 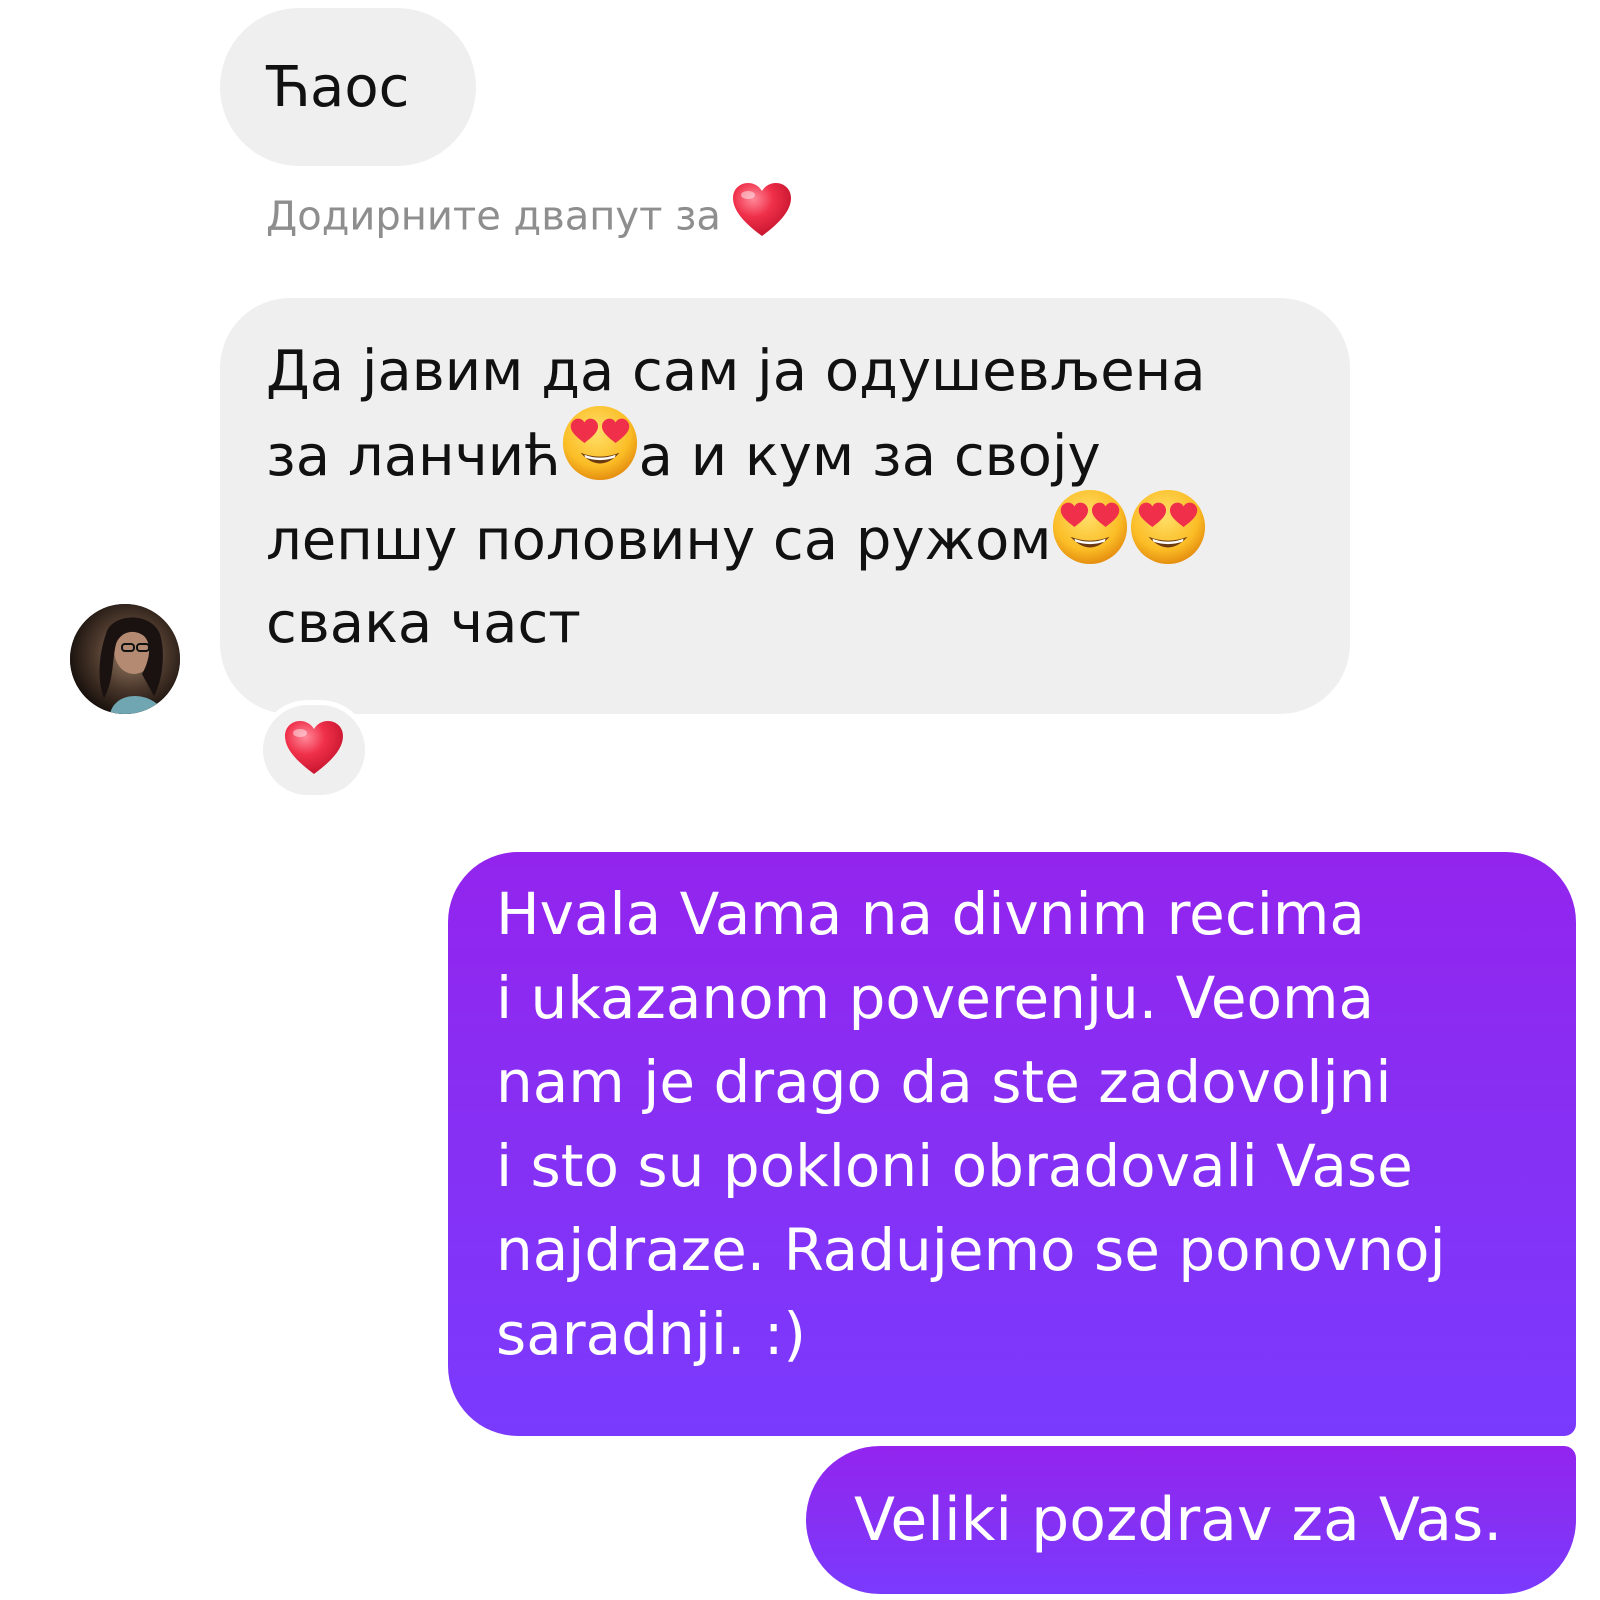 What do you see at coordinates (423, 623) in the screenshot?
I see `message-line-4: свака част` at bounding box center [423, 623].